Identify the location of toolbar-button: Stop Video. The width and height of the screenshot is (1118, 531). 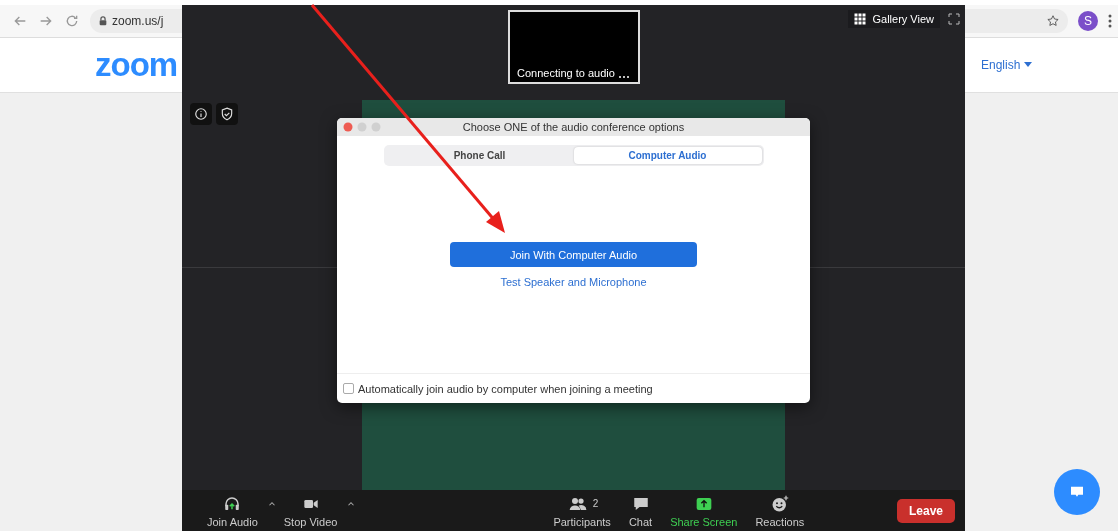
(310, 510).